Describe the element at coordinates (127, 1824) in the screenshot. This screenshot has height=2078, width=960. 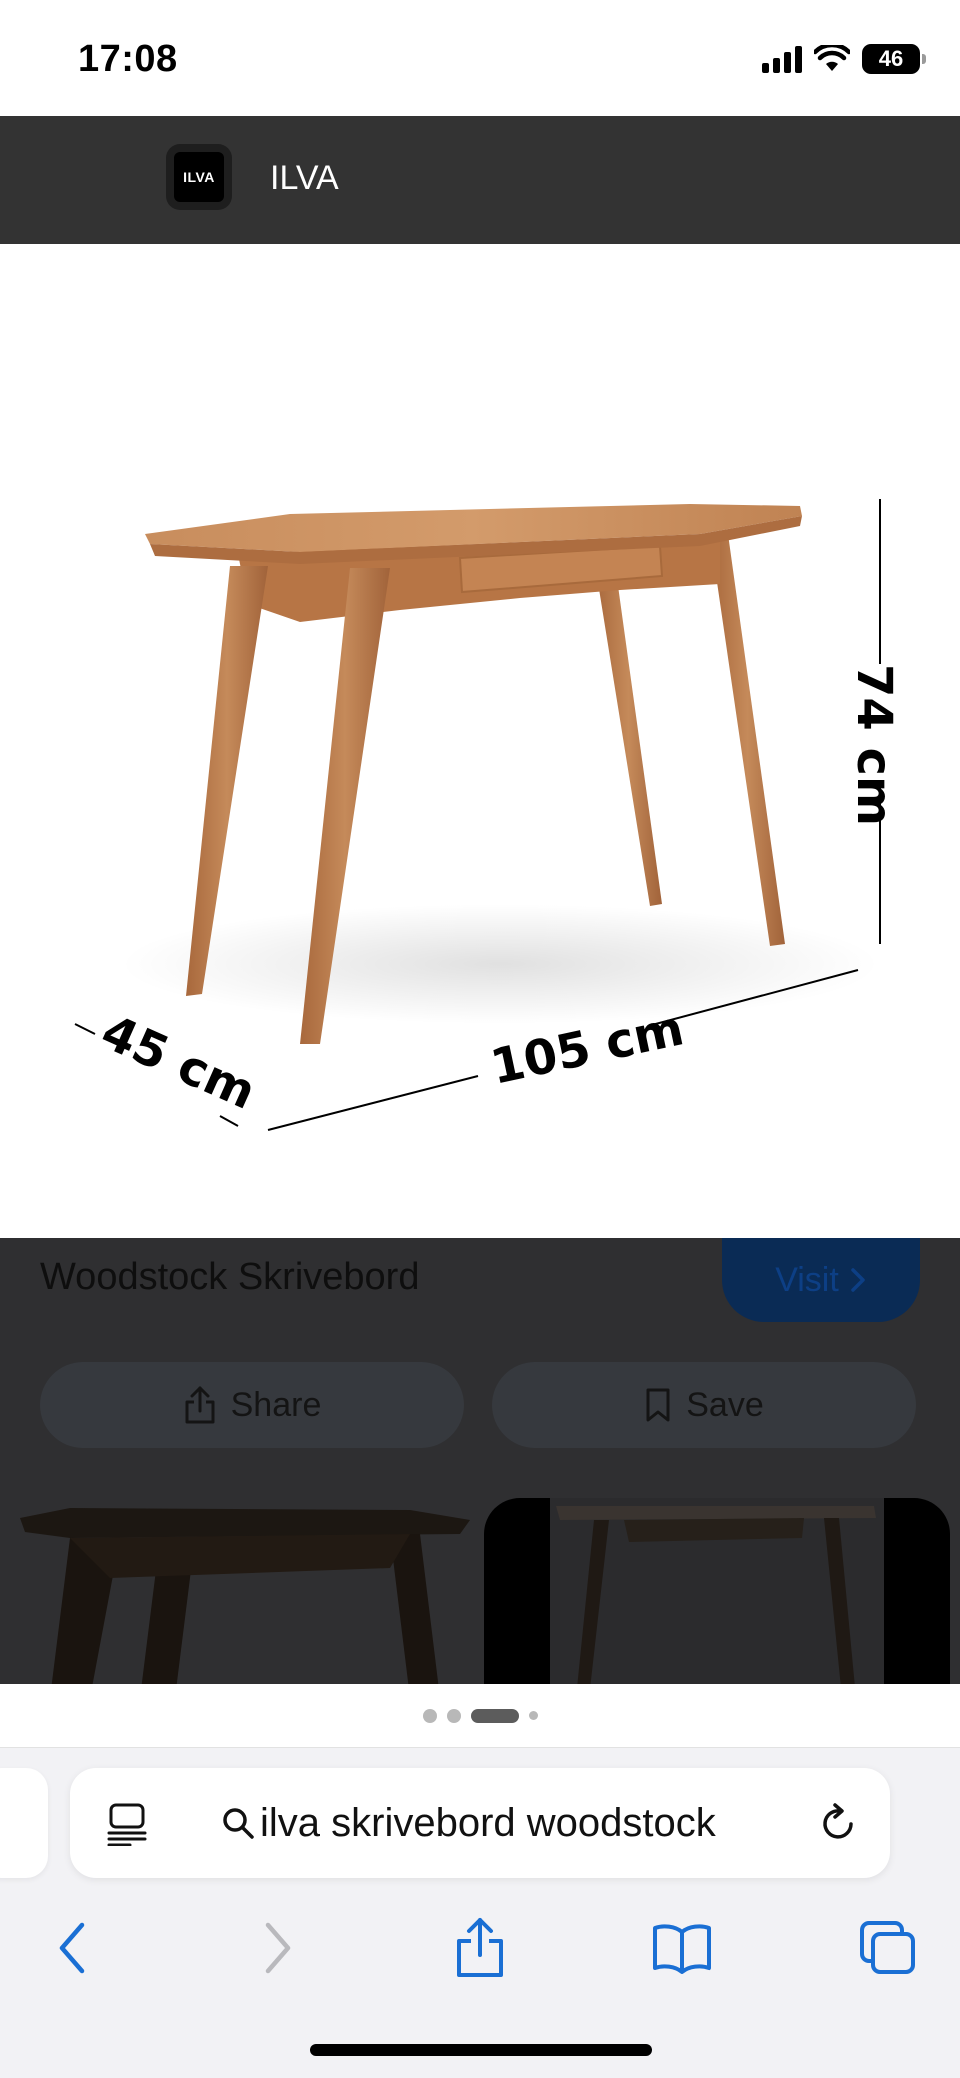
I see `reader-icon` at that location.